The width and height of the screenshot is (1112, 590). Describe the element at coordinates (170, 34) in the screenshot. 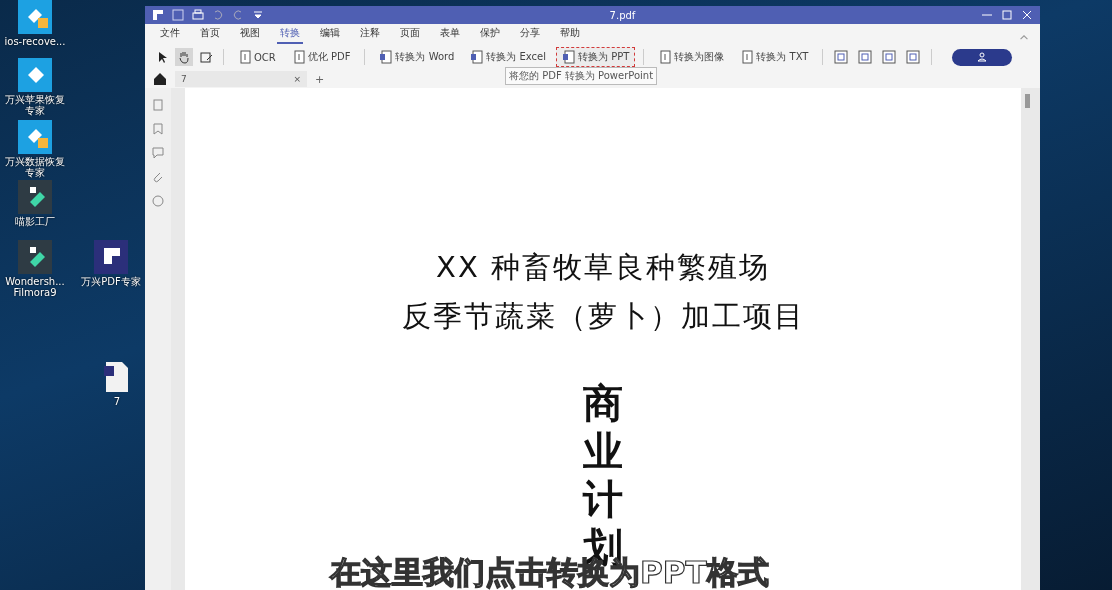

I see `menu-tab: 文件` at that location.